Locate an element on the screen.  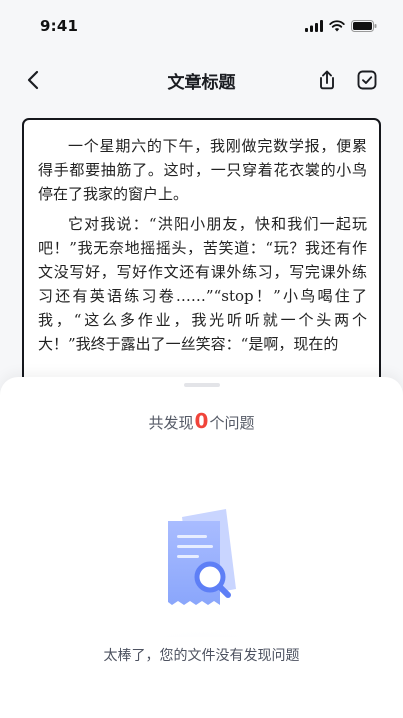
status-icons is located at coordinates (341, 26).